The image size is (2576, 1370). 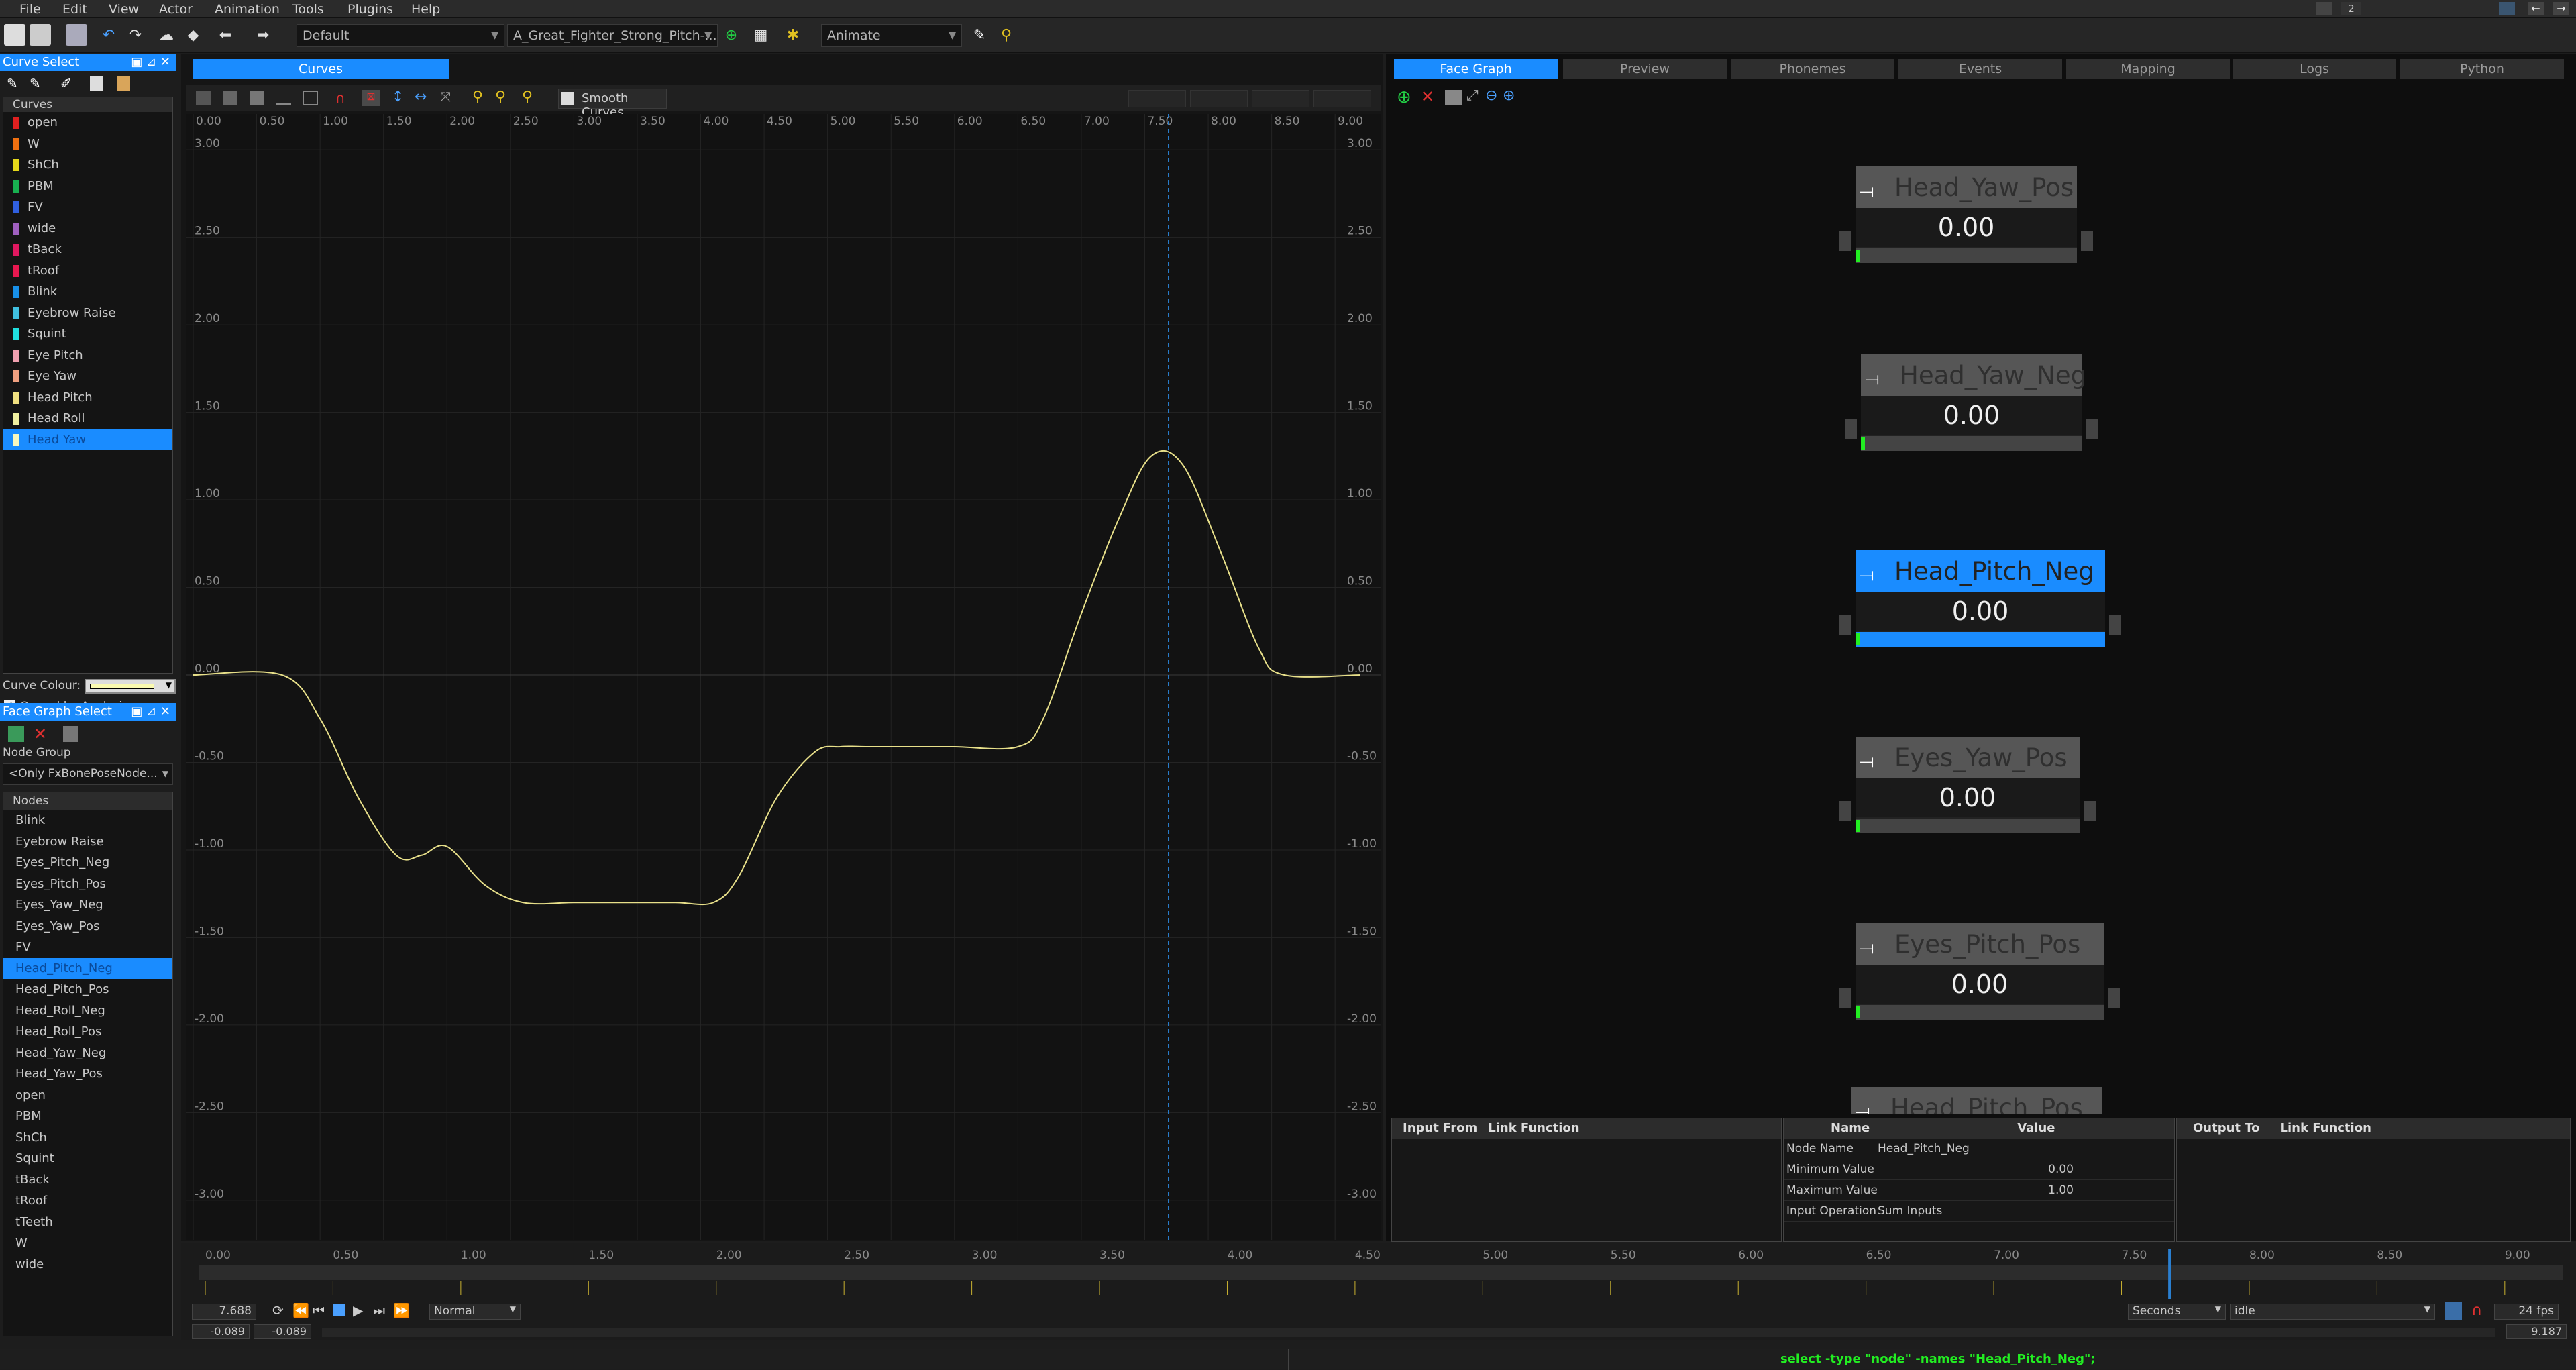 I want to click on node-group-combo: <Only FxBonePoseNode... ▼, so click(x=88, y=774).